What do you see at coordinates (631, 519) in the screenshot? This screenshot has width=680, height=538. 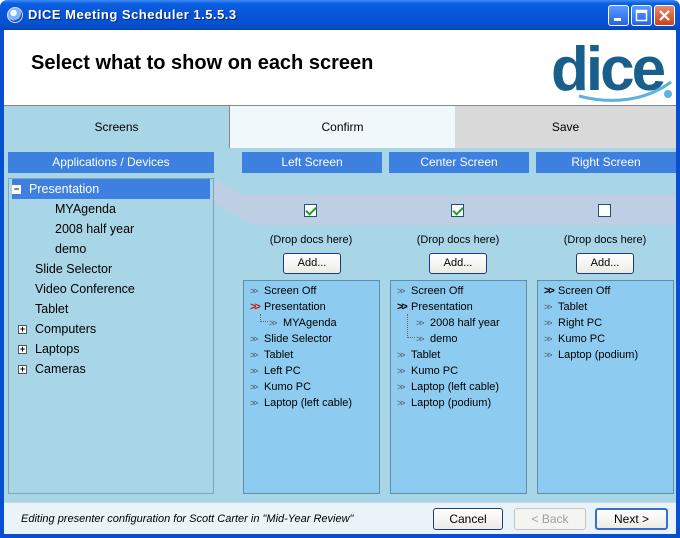 I see `next-button: Next >` at bounding box center [631, 519].